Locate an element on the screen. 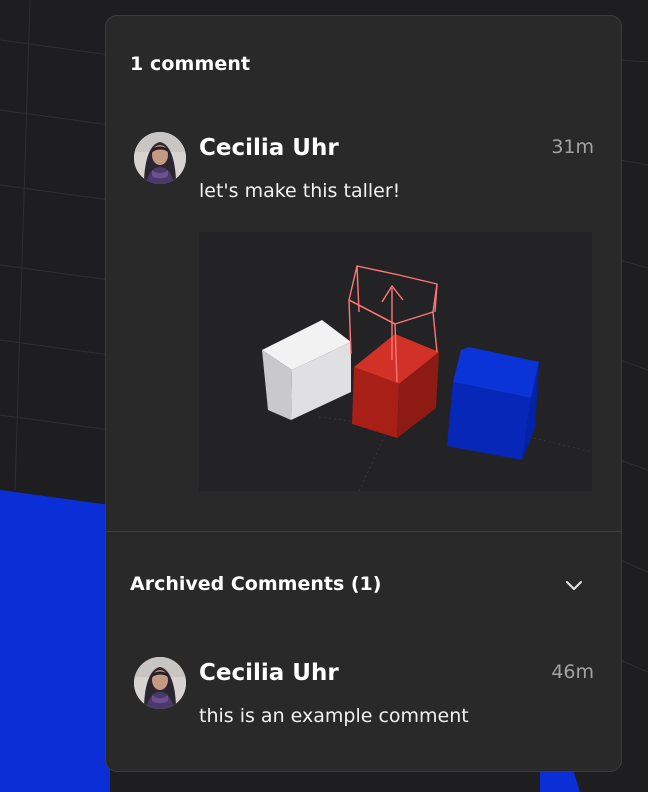 This screenshot has width=648, height=792. comment-body: let's make this taller! is located at coordinates (300, 191).